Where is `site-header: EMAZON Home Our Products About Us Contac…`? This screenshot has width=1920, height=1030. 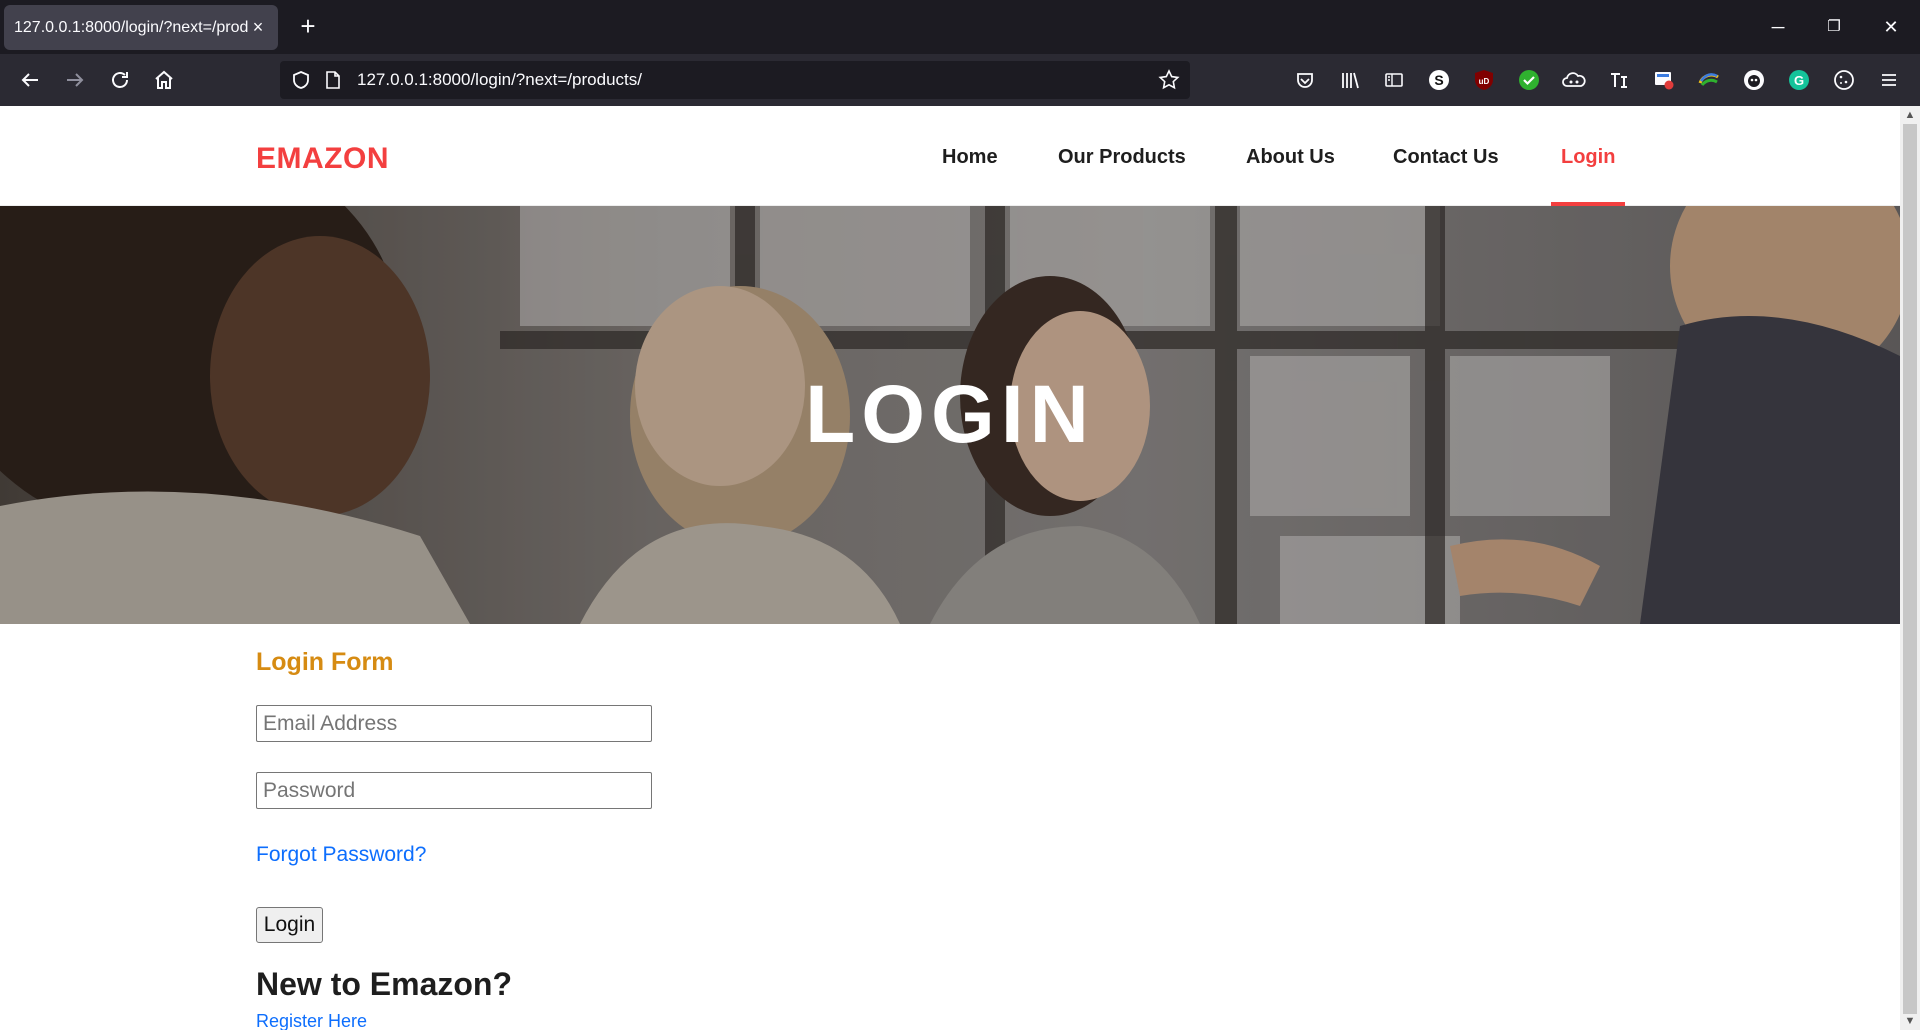 site-header: EMAZON Home Our Products About Us Contac… is located at coordinates (950, 156).